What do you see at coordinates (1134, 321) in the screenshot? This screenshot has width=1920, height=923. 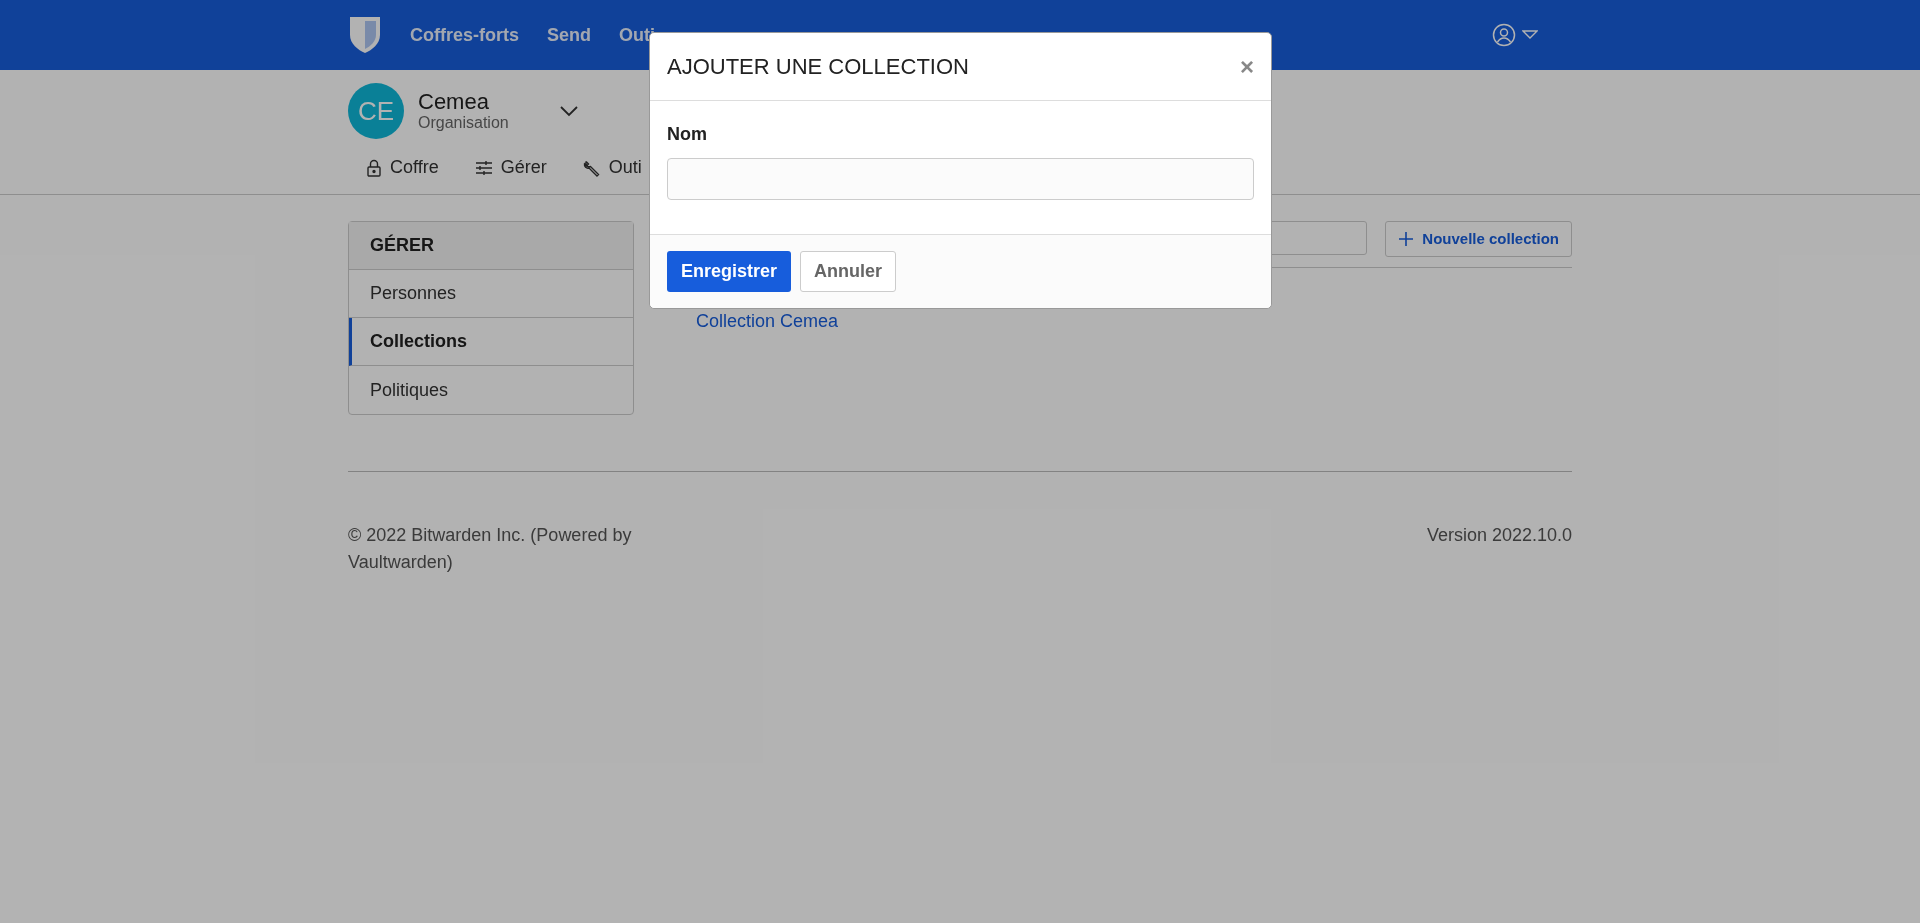 I see `collection-link: Collection Cemea` at bounding box center [1134, 321].